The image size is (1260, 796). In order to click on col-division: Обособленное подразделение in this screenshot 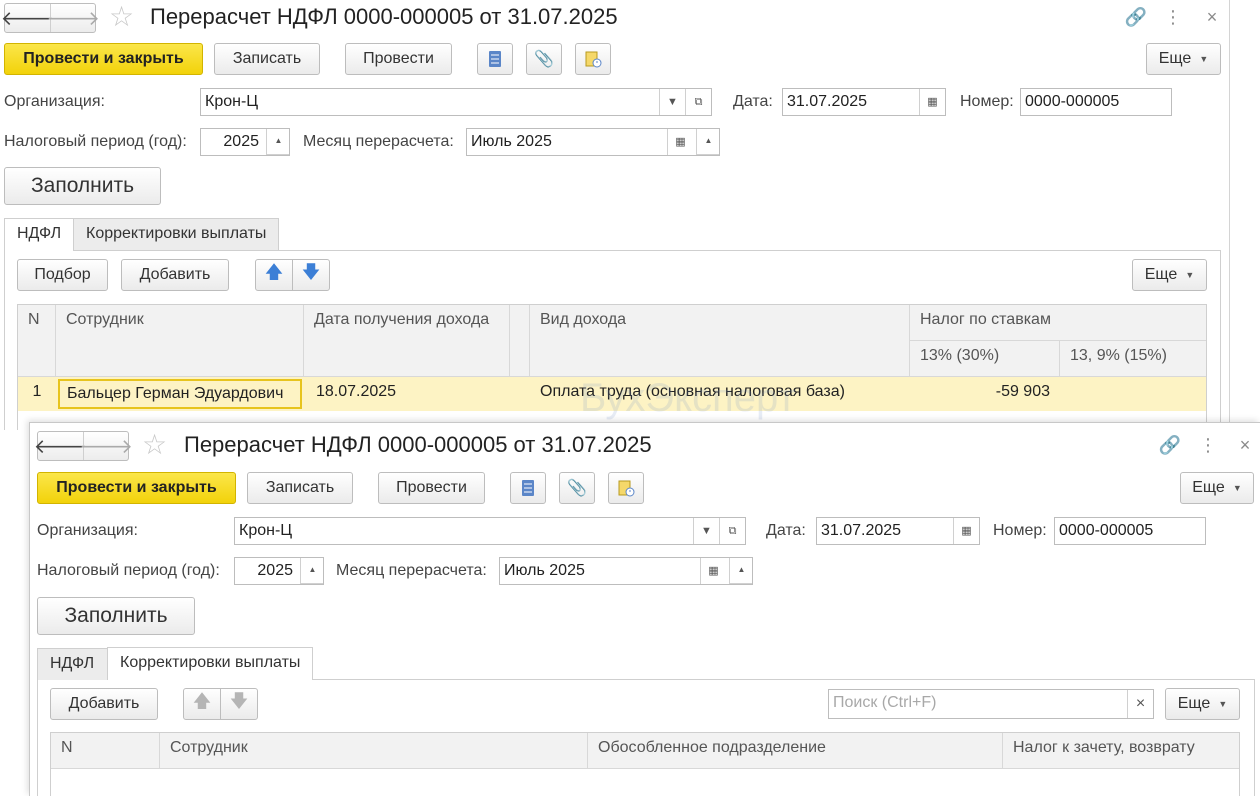, I will do `click(795, 751)`.